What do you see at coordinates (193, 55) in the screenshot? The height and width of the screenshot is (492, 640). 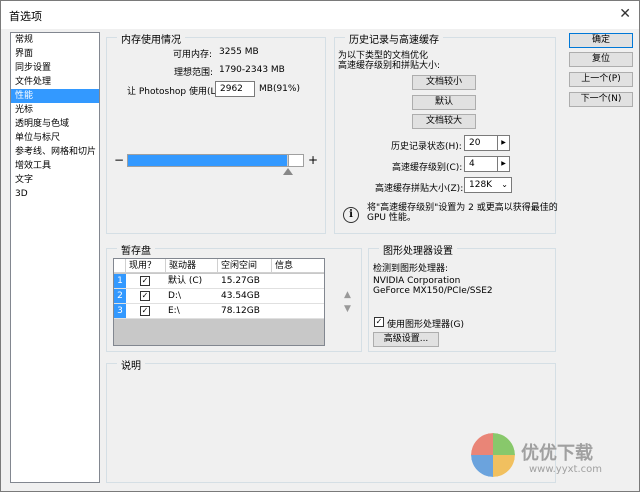 I see `available-memory-label: 可用内存:` at bounding box center [193, 55].